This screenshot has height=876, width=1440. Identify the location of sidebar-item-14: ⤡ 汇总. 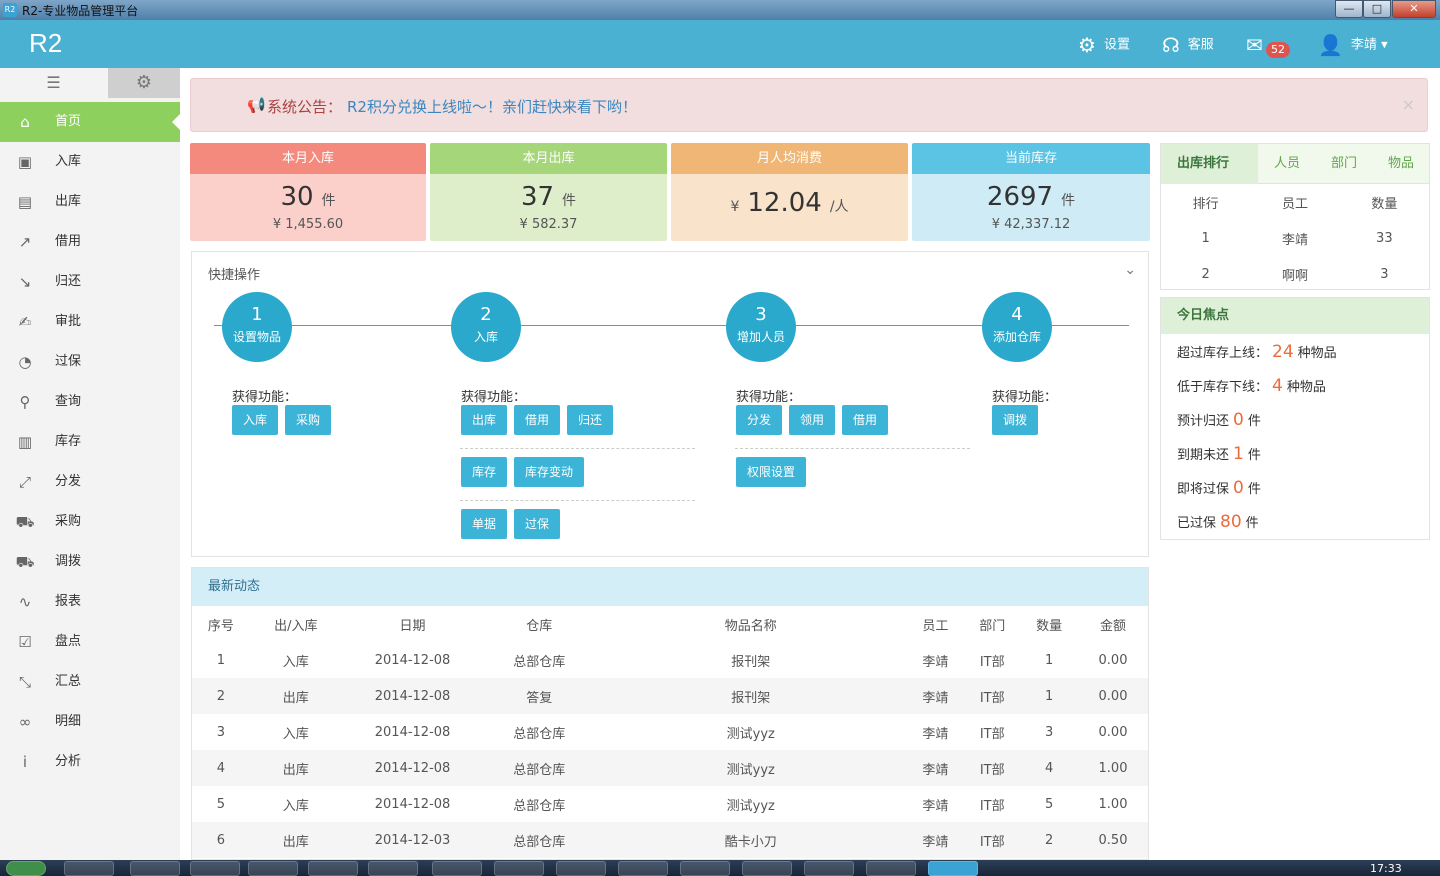
(90, 682).